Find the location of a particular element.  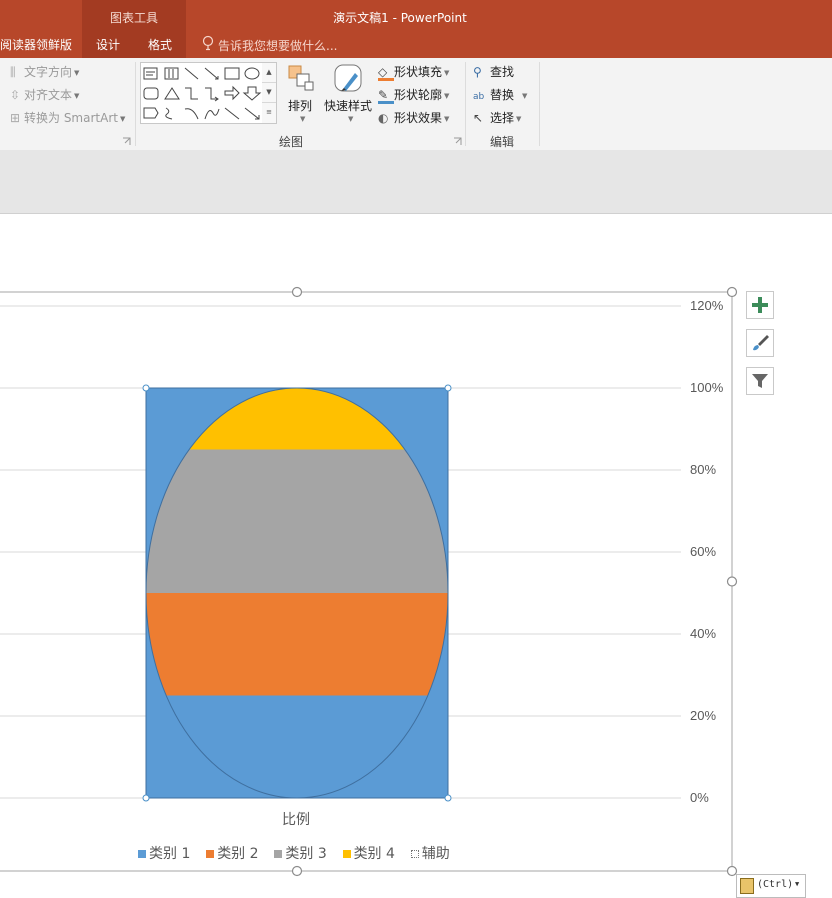

shape-gallery-icons is located at coordinates (202, 93).